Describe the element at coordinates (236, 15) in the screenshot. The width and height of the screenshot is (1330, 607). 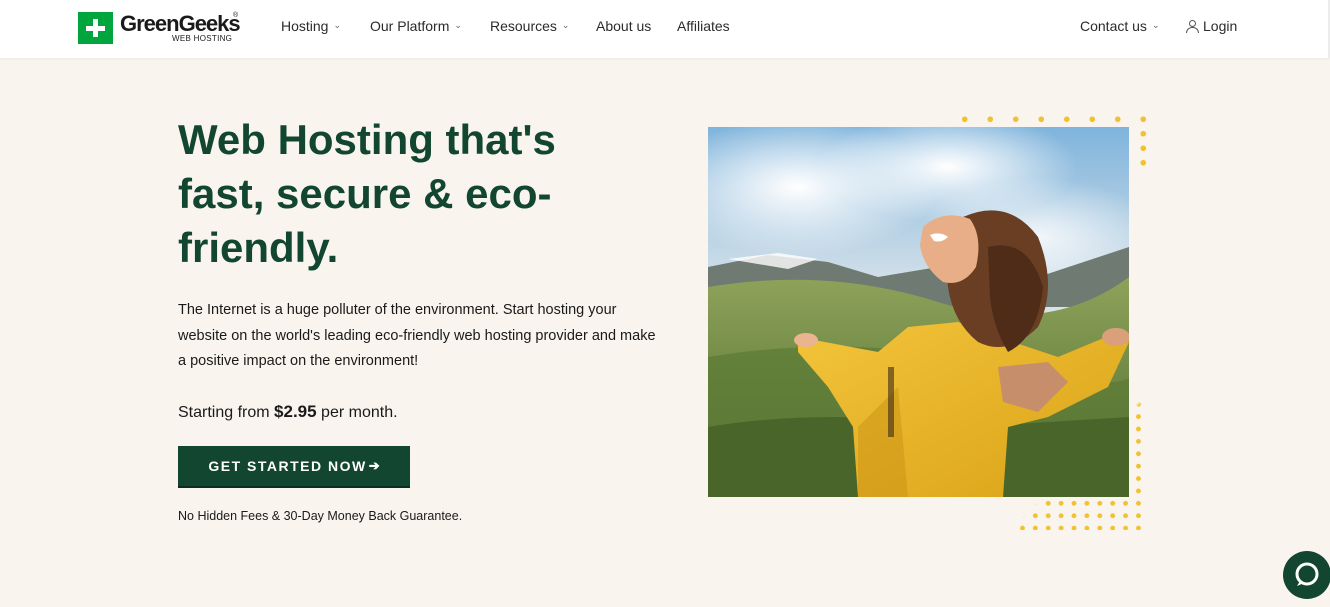
I see `logo-registered-mark: ®` at that location.